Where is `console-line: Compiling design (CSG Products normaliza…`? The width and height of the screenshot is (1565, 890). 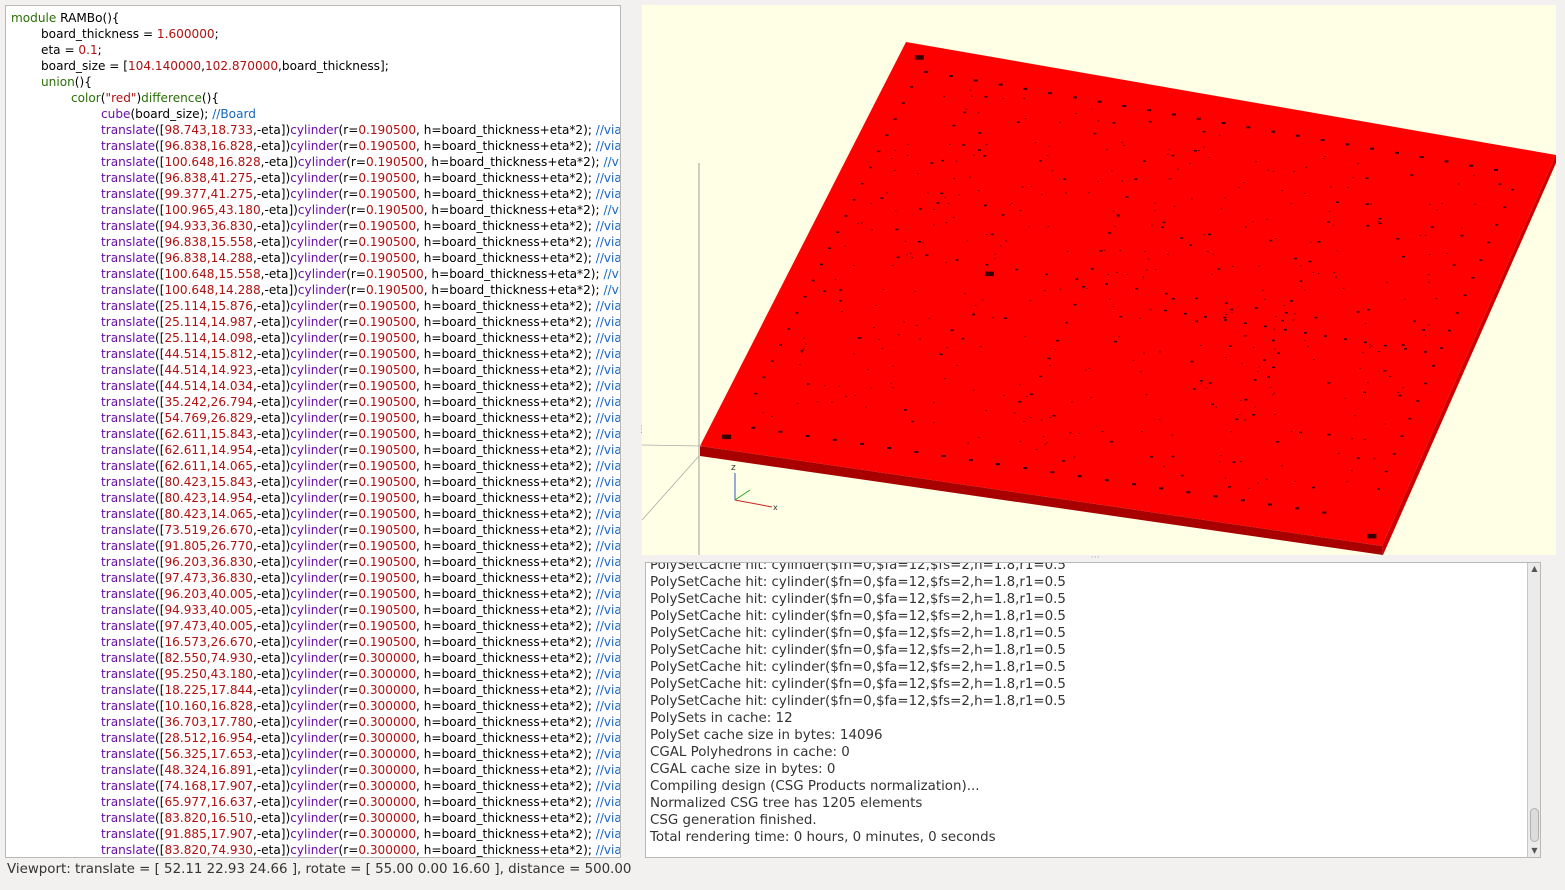
console-line: Compiling design (CSG Products normaliza… is located at coordinates (815, 786).